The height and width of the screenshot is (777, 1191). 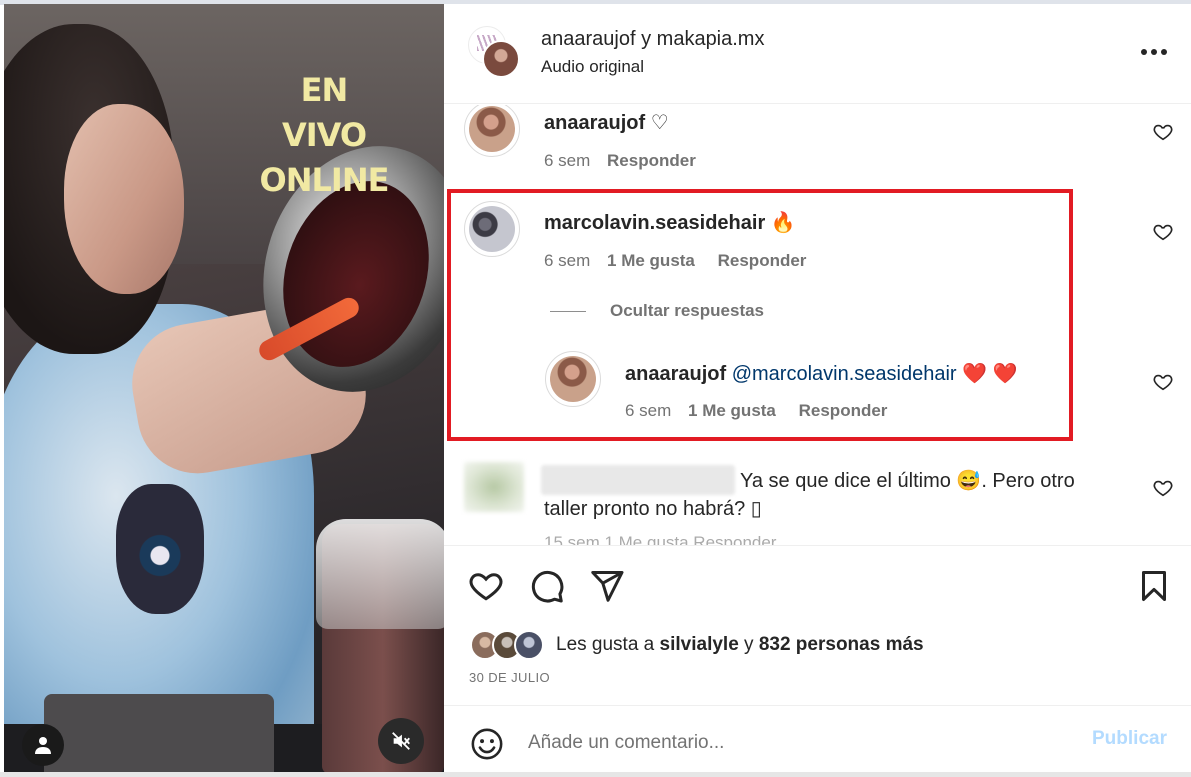 I want to click on post-authors: anaaraujof y makapia.mx, so click(x=652, y=39).